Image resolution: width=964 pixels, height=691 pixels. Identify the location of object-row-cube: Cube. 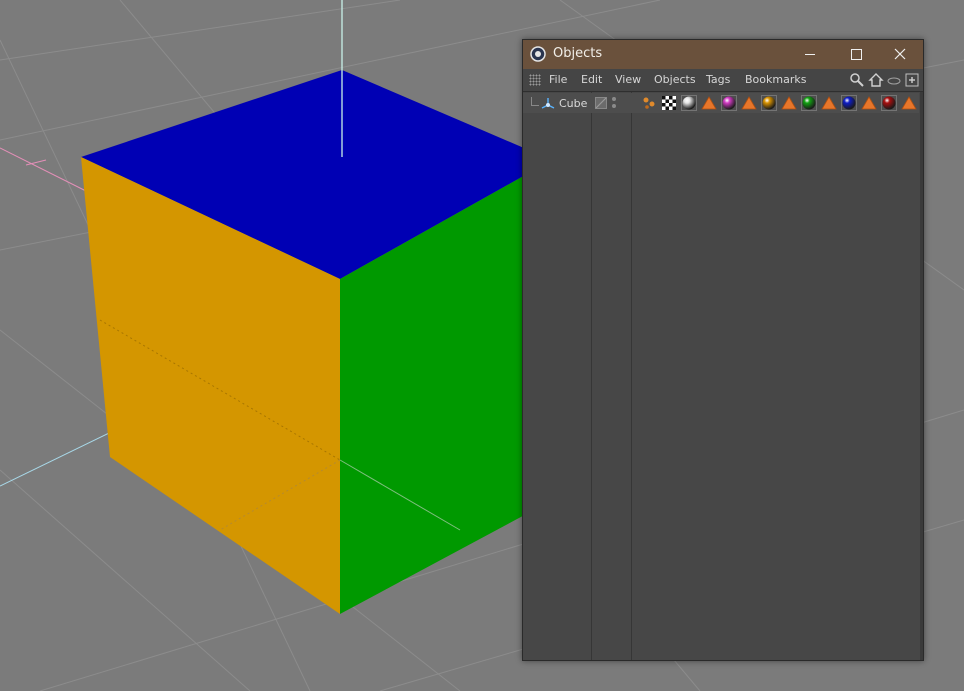
(721, 103).